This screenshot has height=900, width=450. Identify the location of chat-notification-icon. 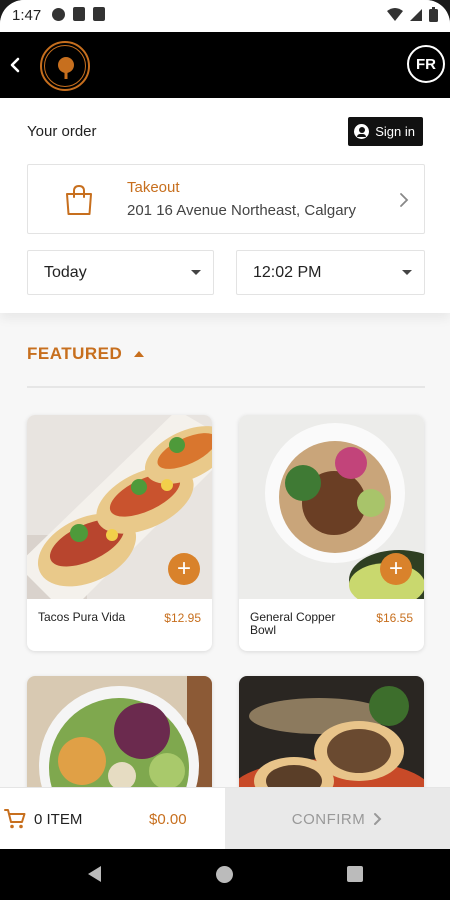
(58, 14).